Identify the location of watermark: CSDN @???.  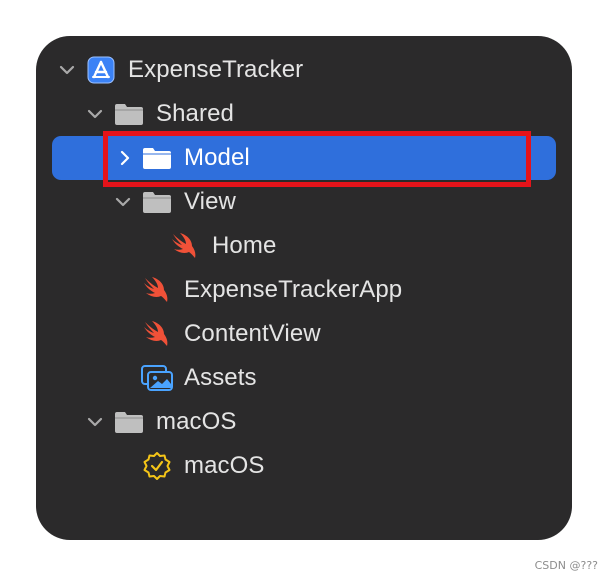
(566, 565).